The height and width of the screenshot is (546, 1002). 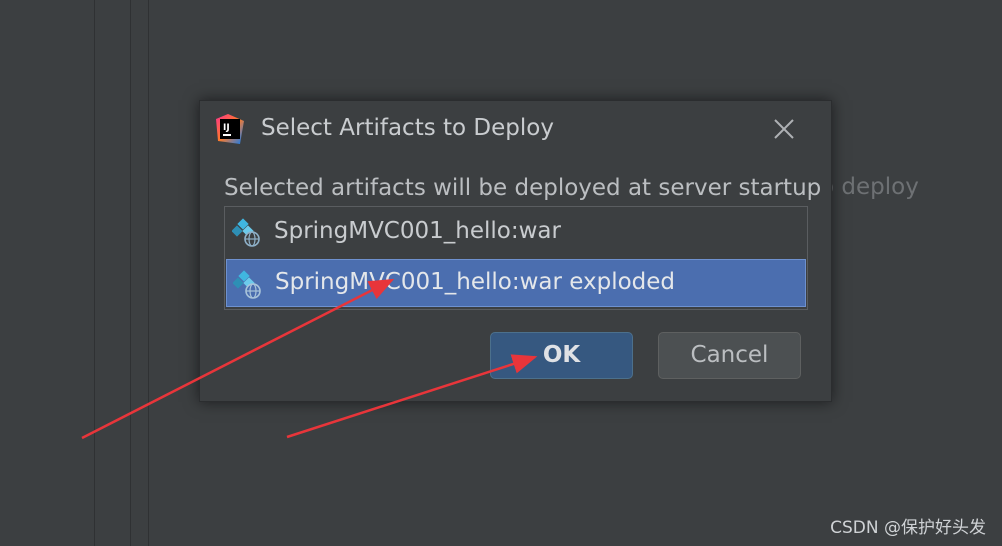 I want to click on artifact-label: SpringMVC001_hello:war exploded, so click(x=475, y=282).